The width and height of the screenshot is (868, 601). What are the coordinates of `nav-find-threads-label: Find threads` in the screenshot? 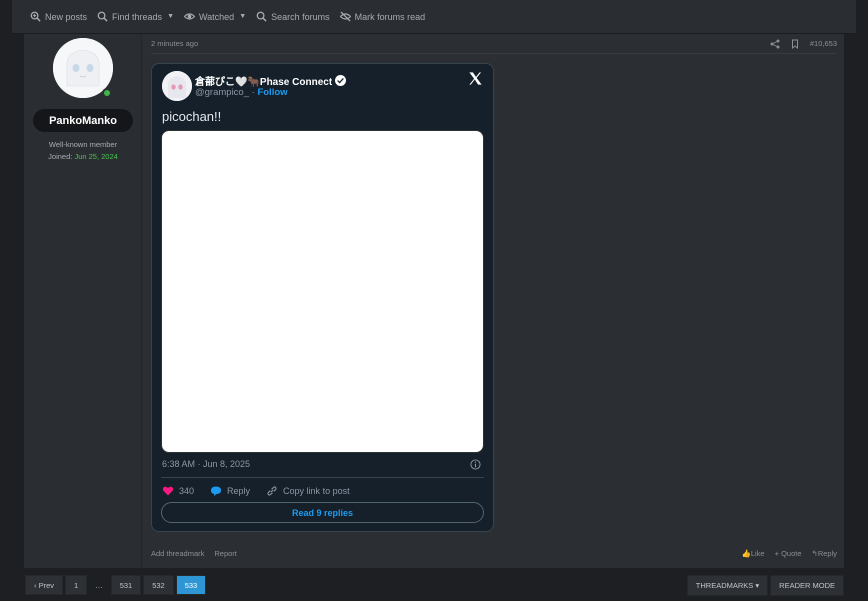 It's located at (137, 16).